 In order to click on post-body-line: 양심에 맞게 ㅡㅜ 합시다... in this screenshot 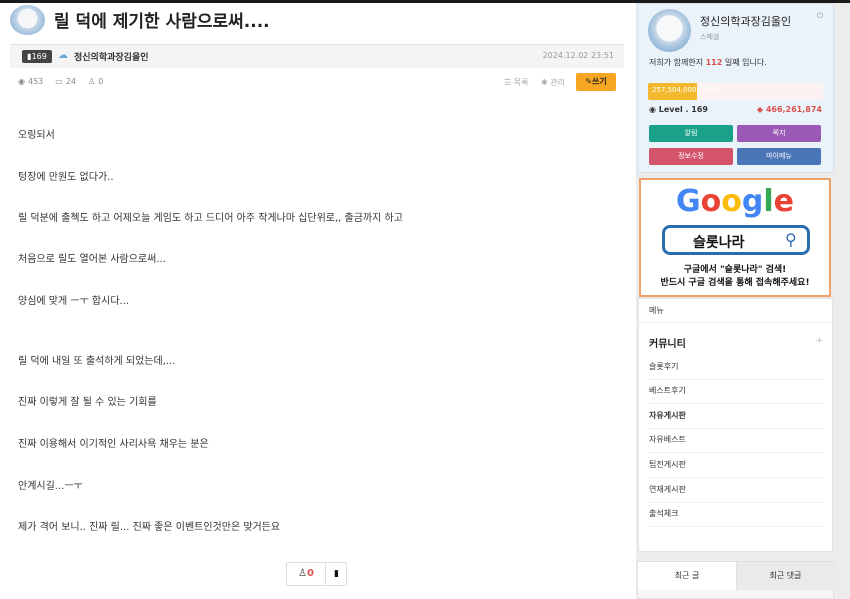, I will do `click(74, 301)`.